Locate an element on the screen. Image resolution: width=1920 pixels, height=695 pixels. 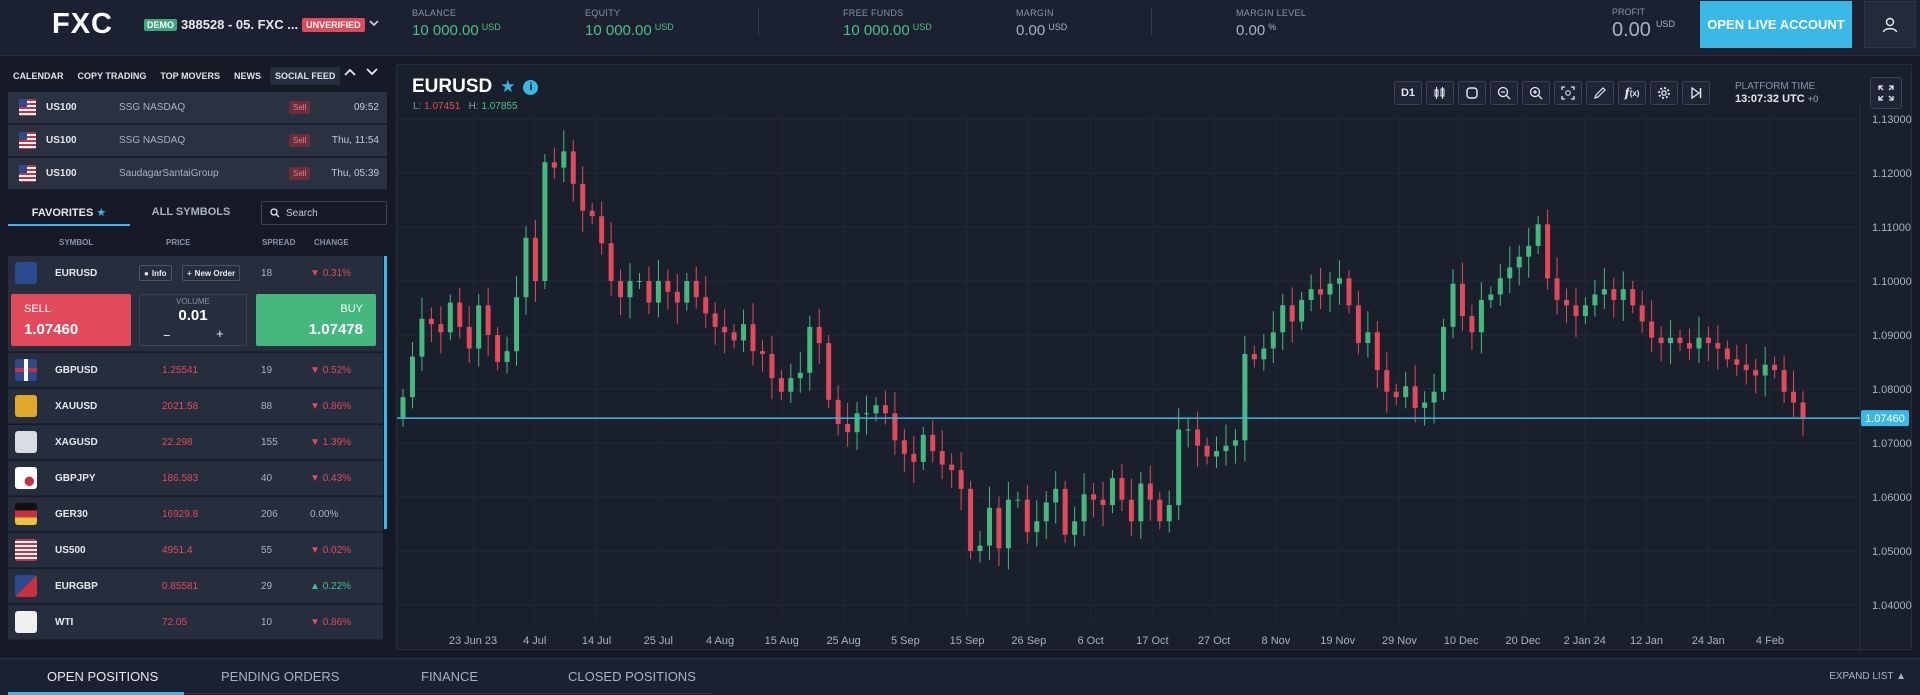
tab-open-positions: OPEN POSITIONS is located at coordinates (102, 676).